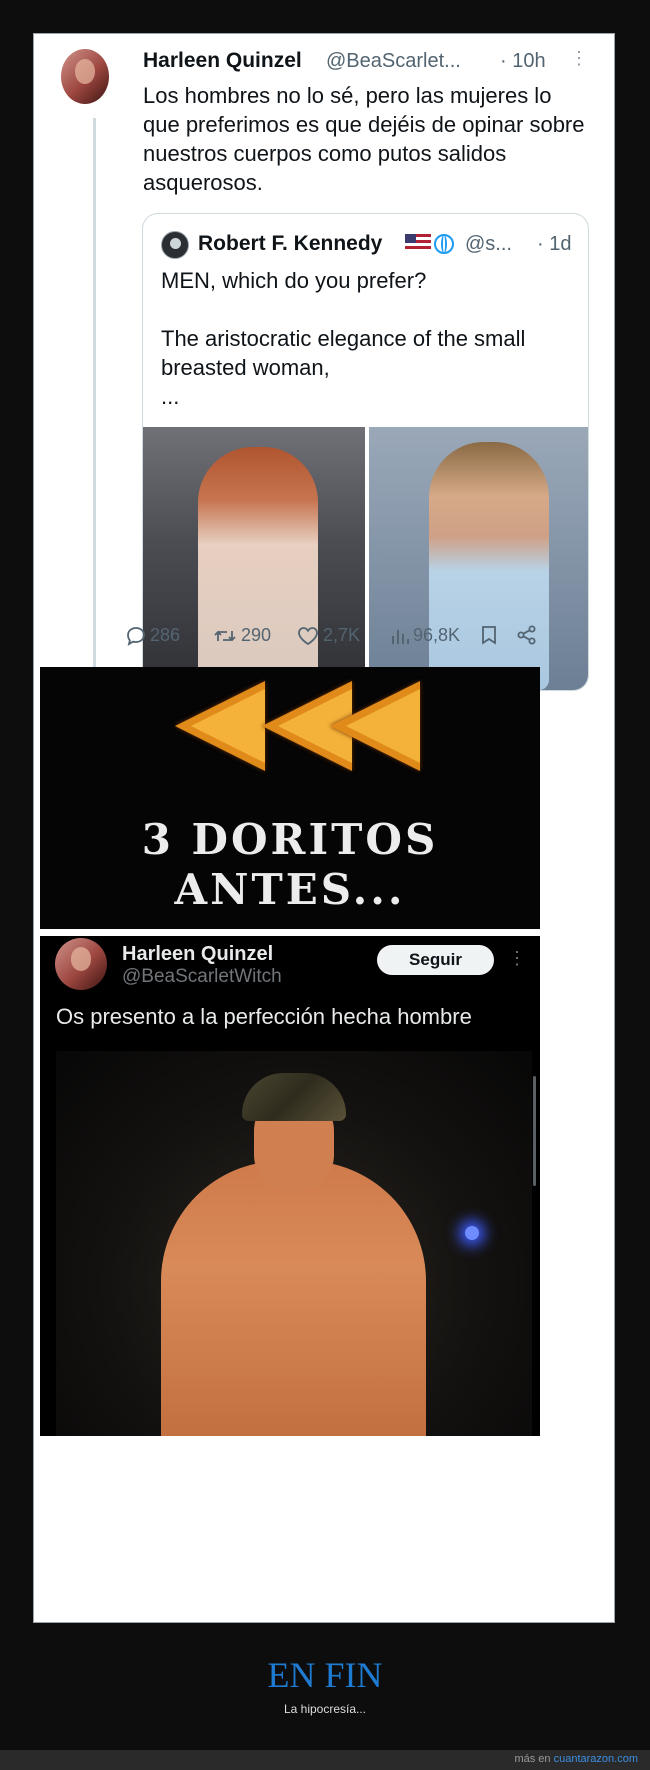 Image resolution: width=650 pixels, height=1770 pixels. What do you see at coordinates (400, 636) in the screenshot?
I see `views-icon` at bounding box center [400, 636].